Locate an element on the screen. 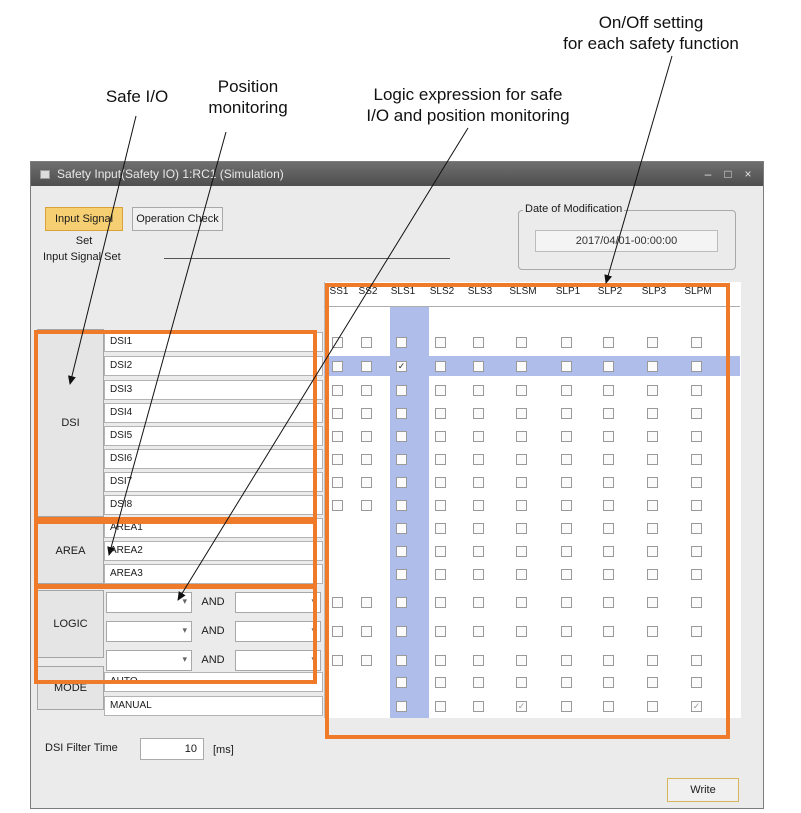 The width and height of the screenshot is (801, 813). input-signal-set-button: Input Signal Set is located at coordinates (84, 227).